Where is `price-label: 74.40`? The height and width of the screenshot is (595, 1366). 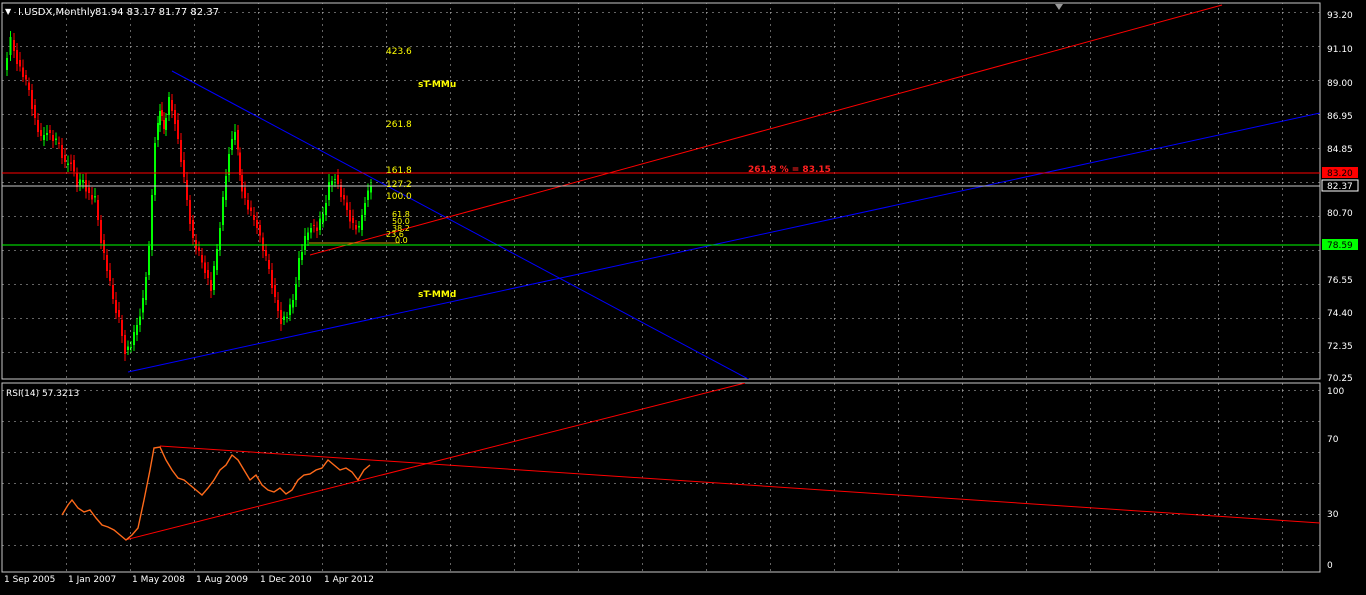 price-label: 74.40 is located at coordinates (1340, 314).